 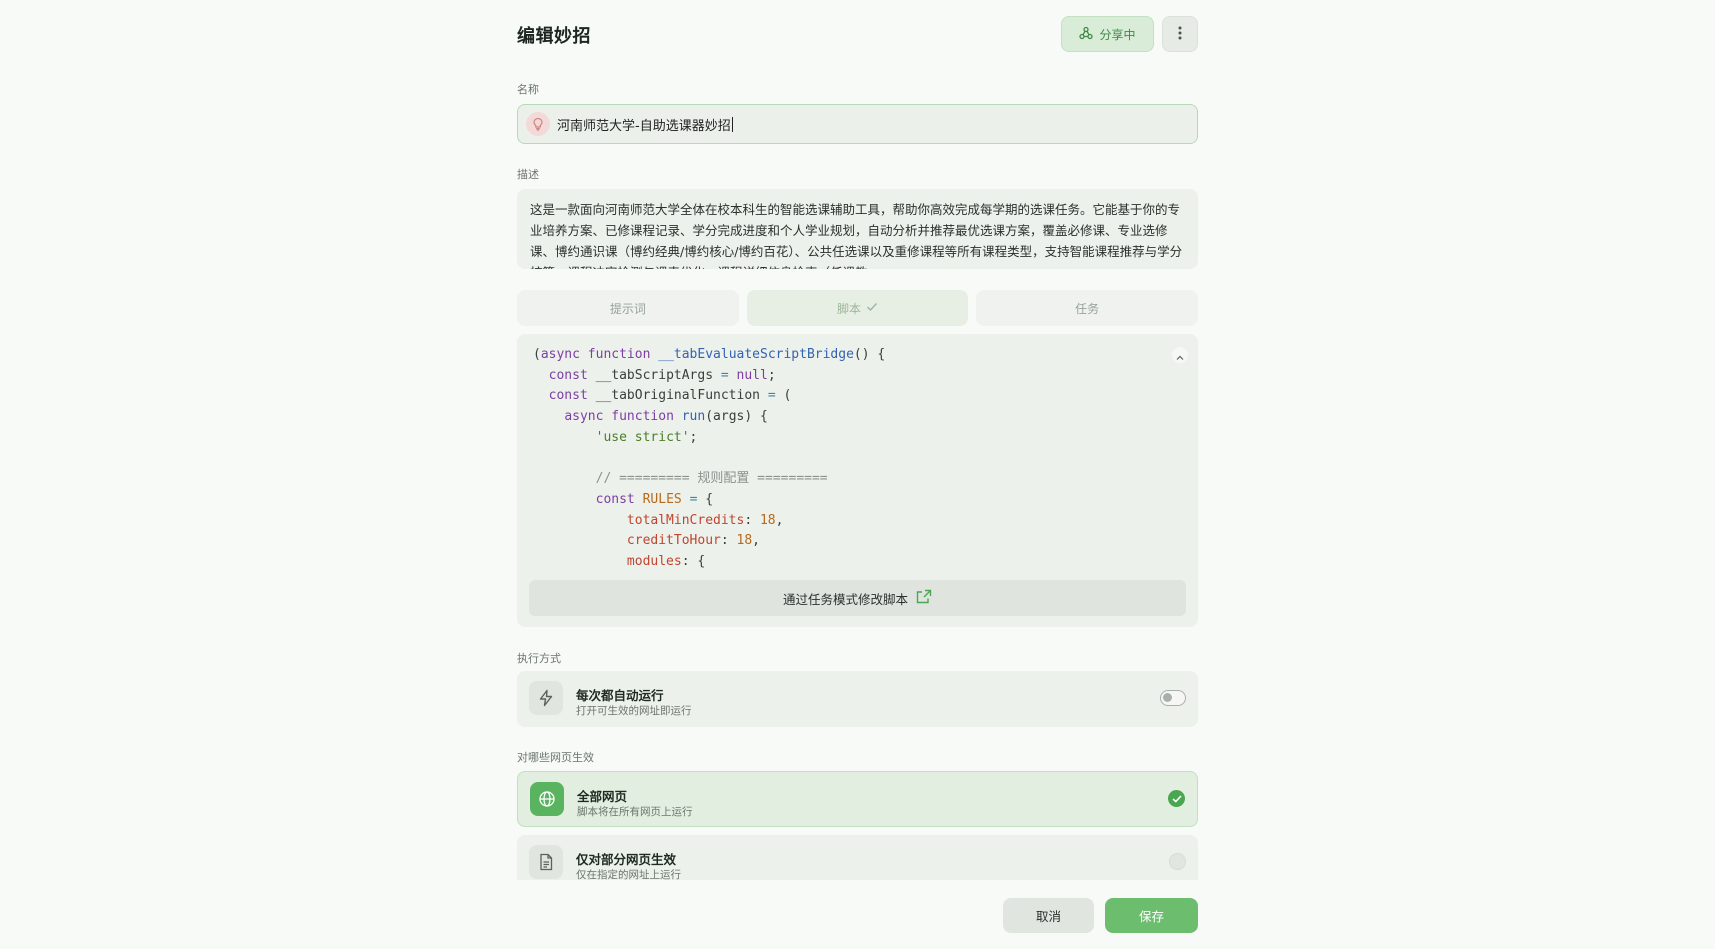 I want to click on tab-bar: 提示词 脚本 任务, so click(x=858, y=308).